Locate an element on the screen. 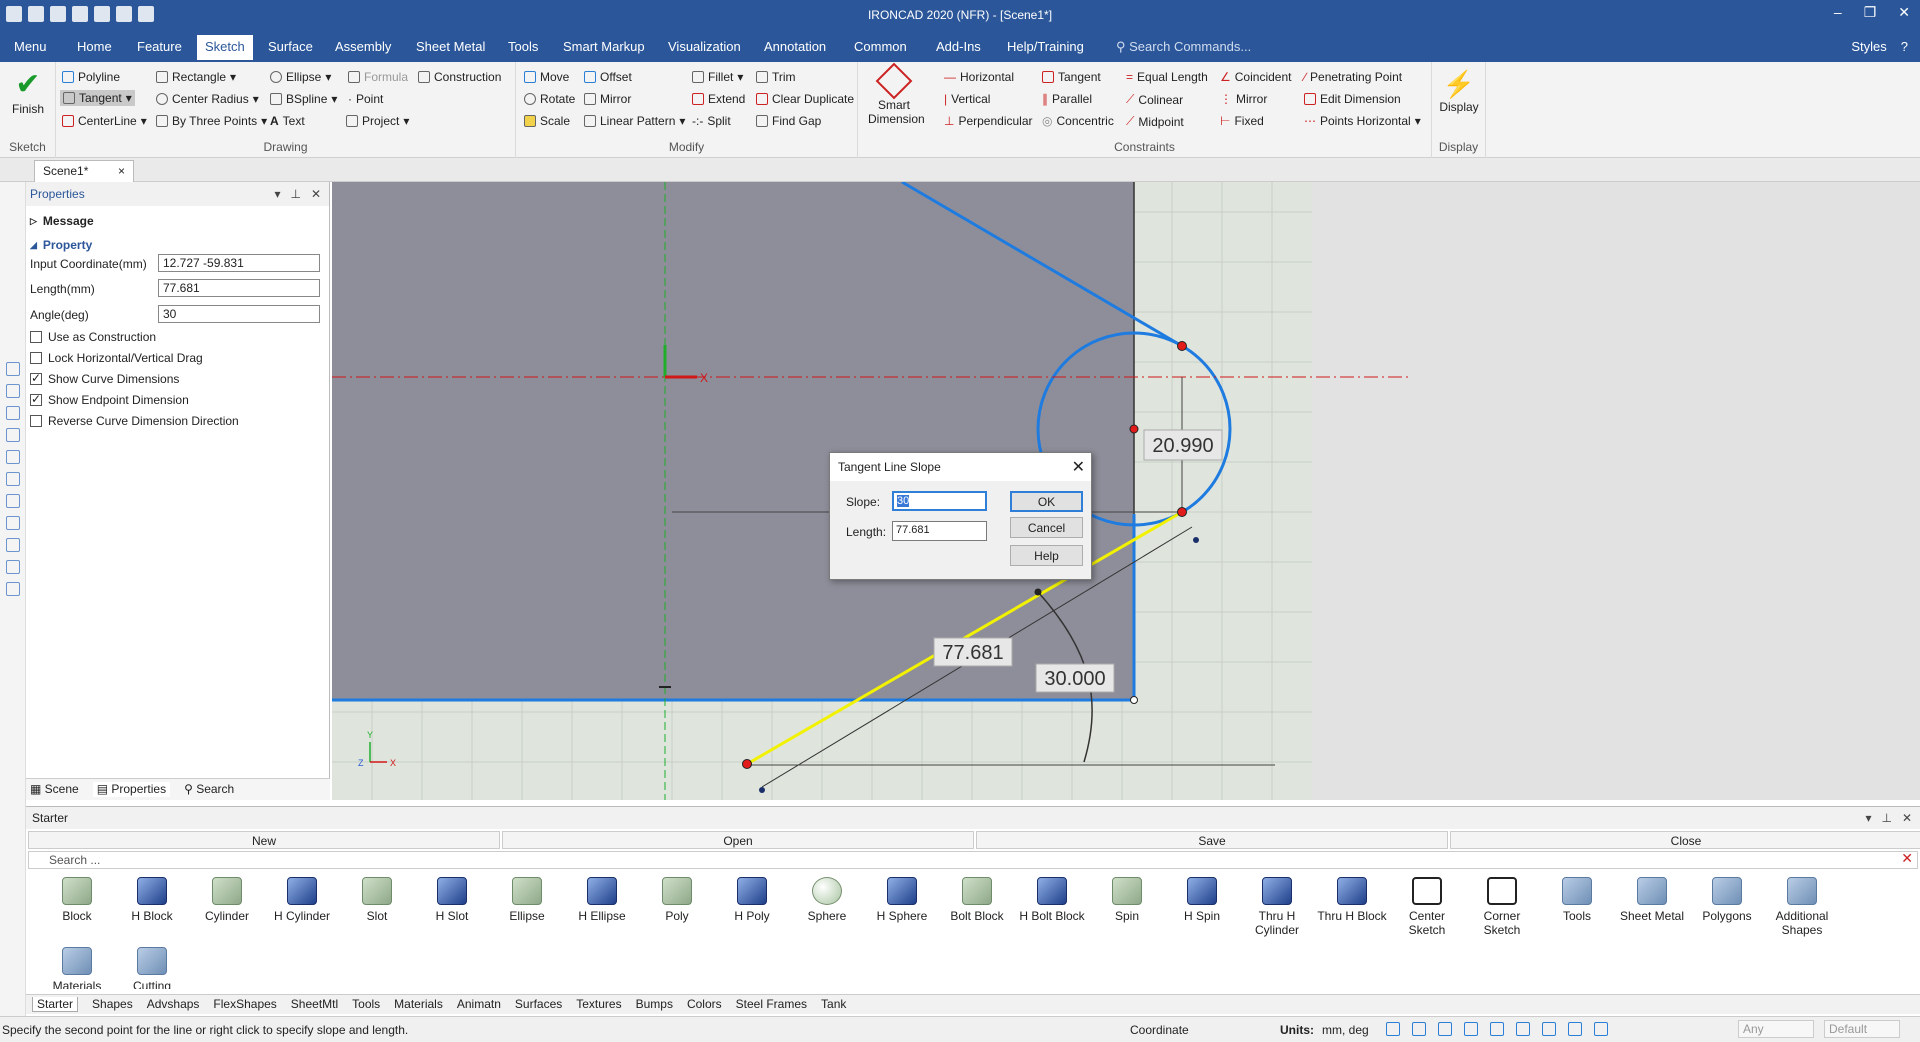  tab-add-ins: Add-Ins is located at coordinates (958, 46).